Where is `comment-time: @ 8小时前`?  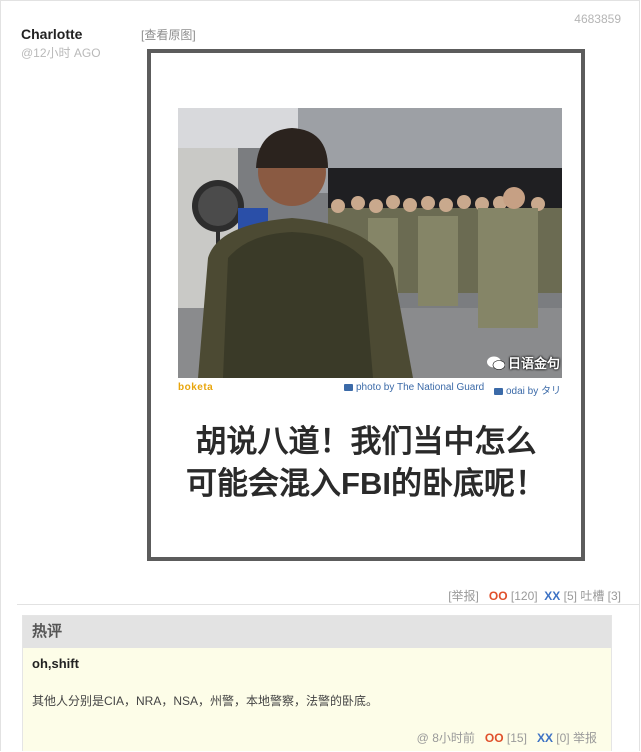 comment-time: @ 8小时前 is located at coordinates (445, 738).